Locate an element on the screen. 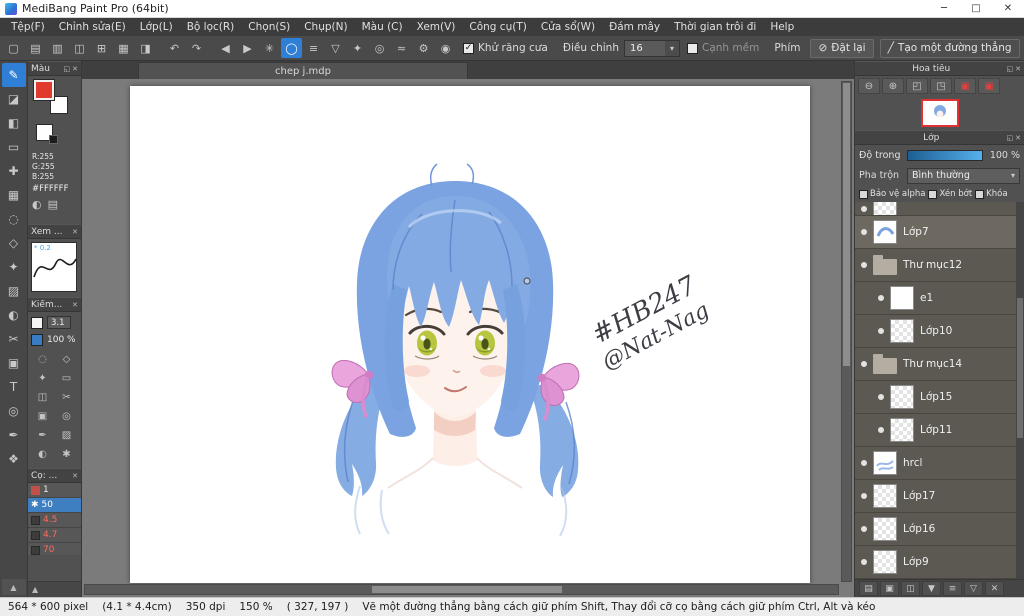 The image size is (1024, 616). layer-row: Lớp17 is located at coordinates (935, 496).